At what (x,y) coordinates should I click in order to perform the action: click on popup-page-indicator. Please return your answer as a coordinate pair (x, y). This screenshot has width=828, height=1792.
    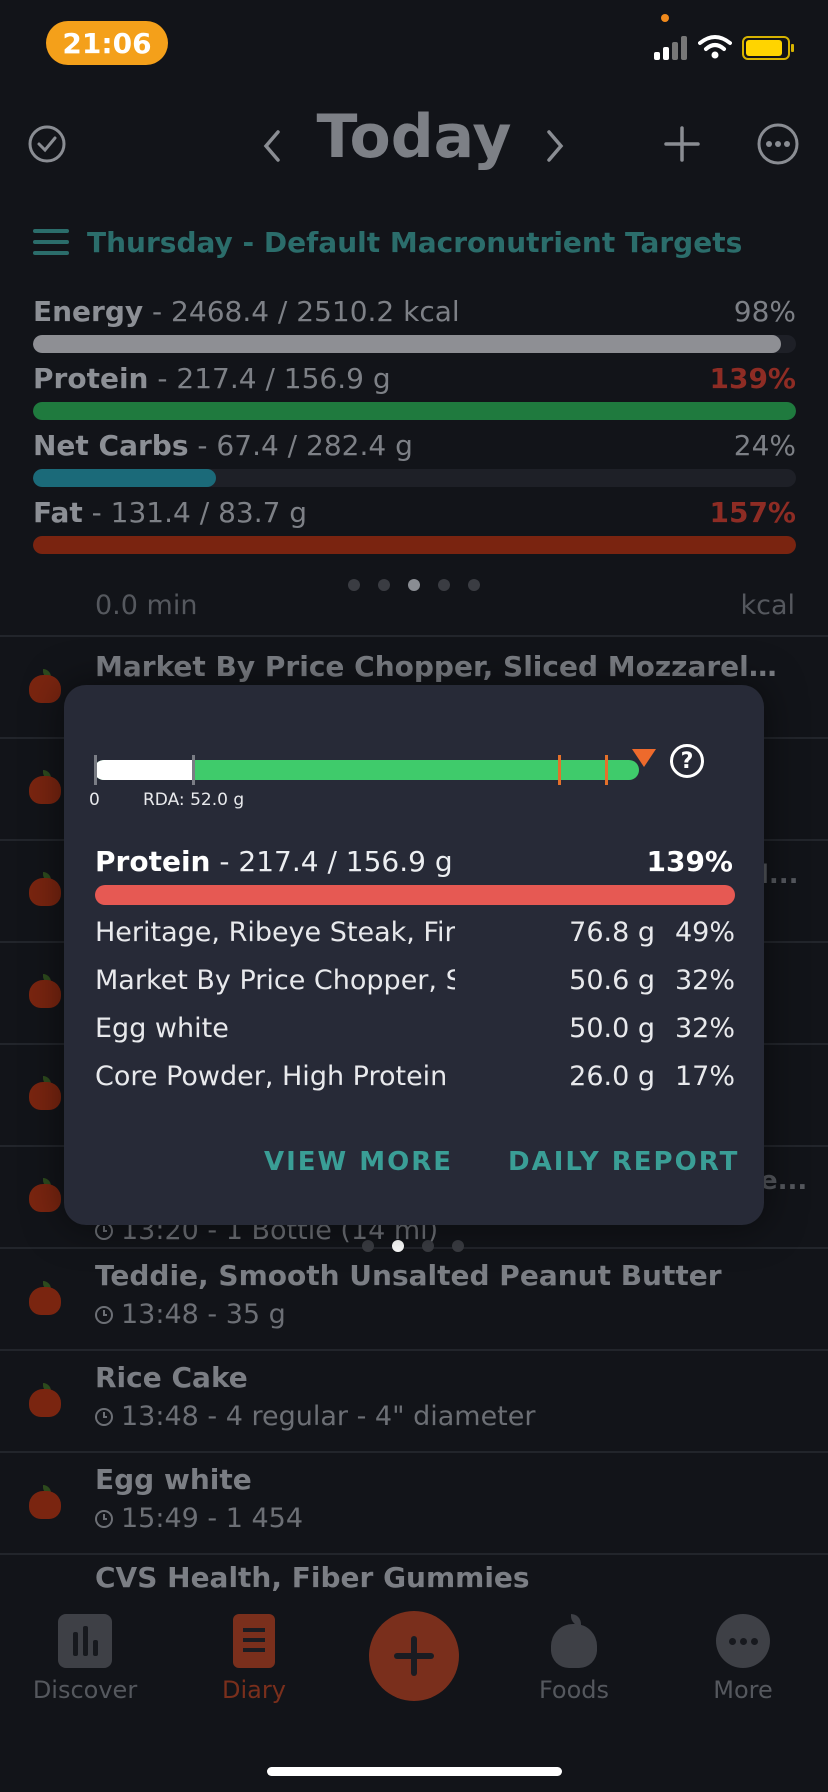
    Looking at the image, I should click on (413, 1246).